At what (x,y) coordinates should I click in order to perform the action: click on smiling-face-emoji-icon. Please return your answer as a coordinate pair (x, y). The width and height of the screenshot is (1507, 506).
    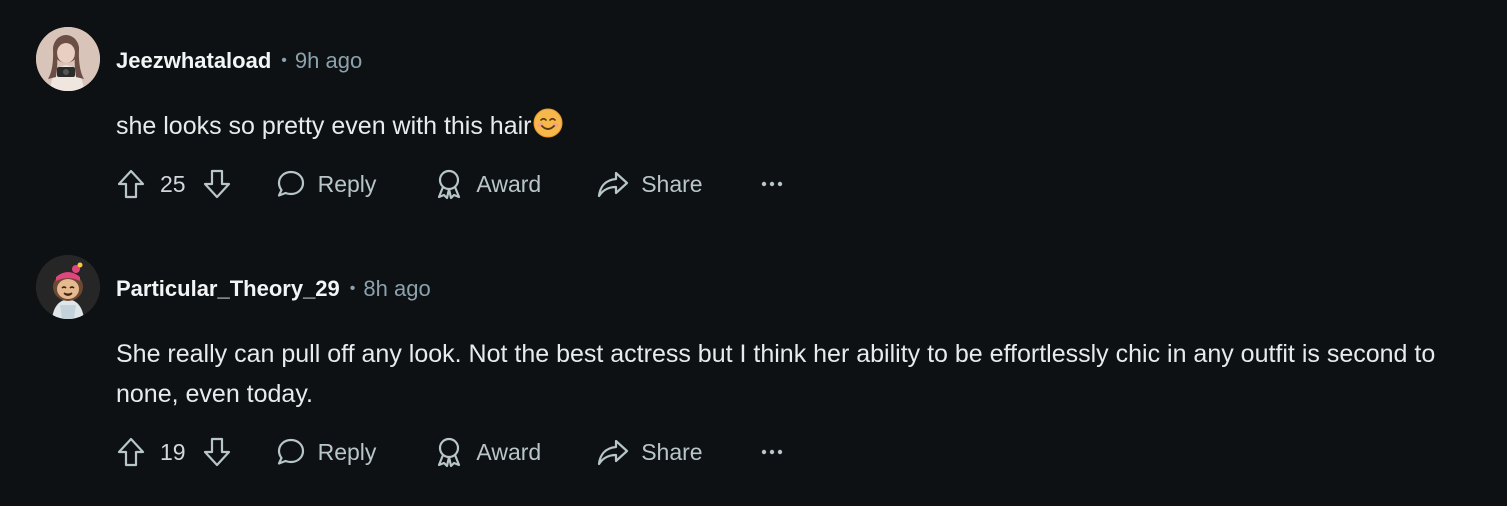
    Looking at the image, I should click on (548, 123).